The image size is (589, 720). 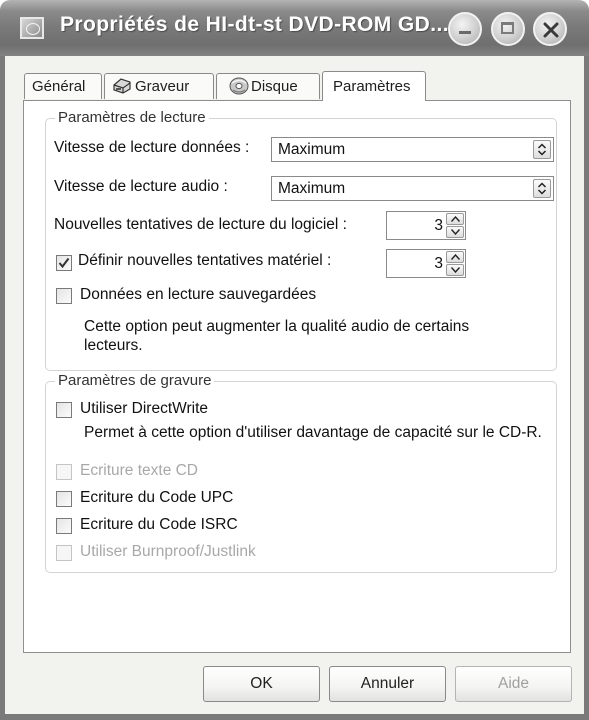 What do you see at coordinates (312, 149) in the screenshot?
I see `data-speed-value: Maximum` at bounding box center [312, 149].